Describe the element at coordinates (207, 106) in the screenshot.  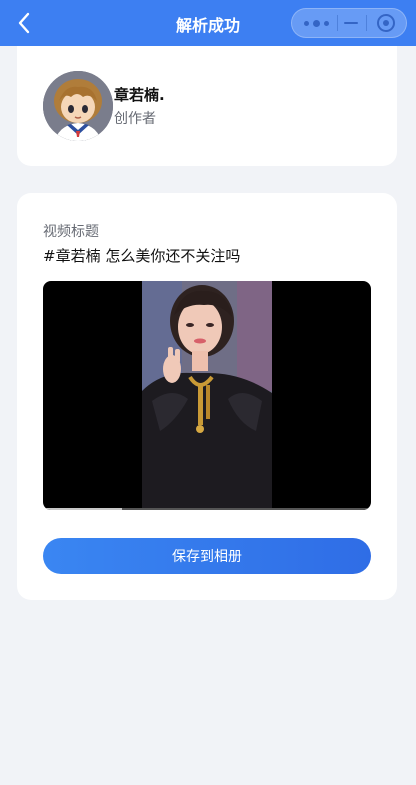
I see `author-card: 章若楠. 创作者` at that location.